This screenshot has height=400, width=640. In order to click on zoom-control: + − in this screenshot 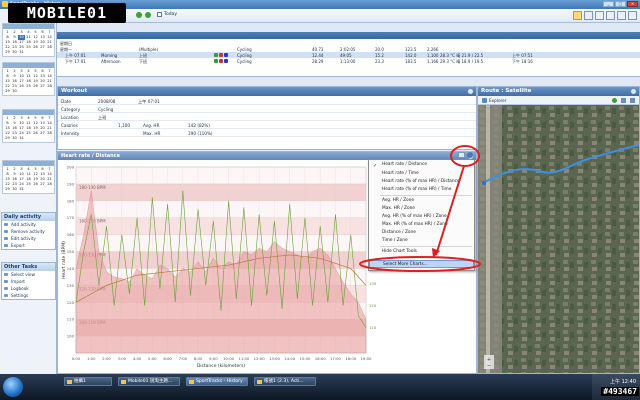, I will do `click(489, 362)`.